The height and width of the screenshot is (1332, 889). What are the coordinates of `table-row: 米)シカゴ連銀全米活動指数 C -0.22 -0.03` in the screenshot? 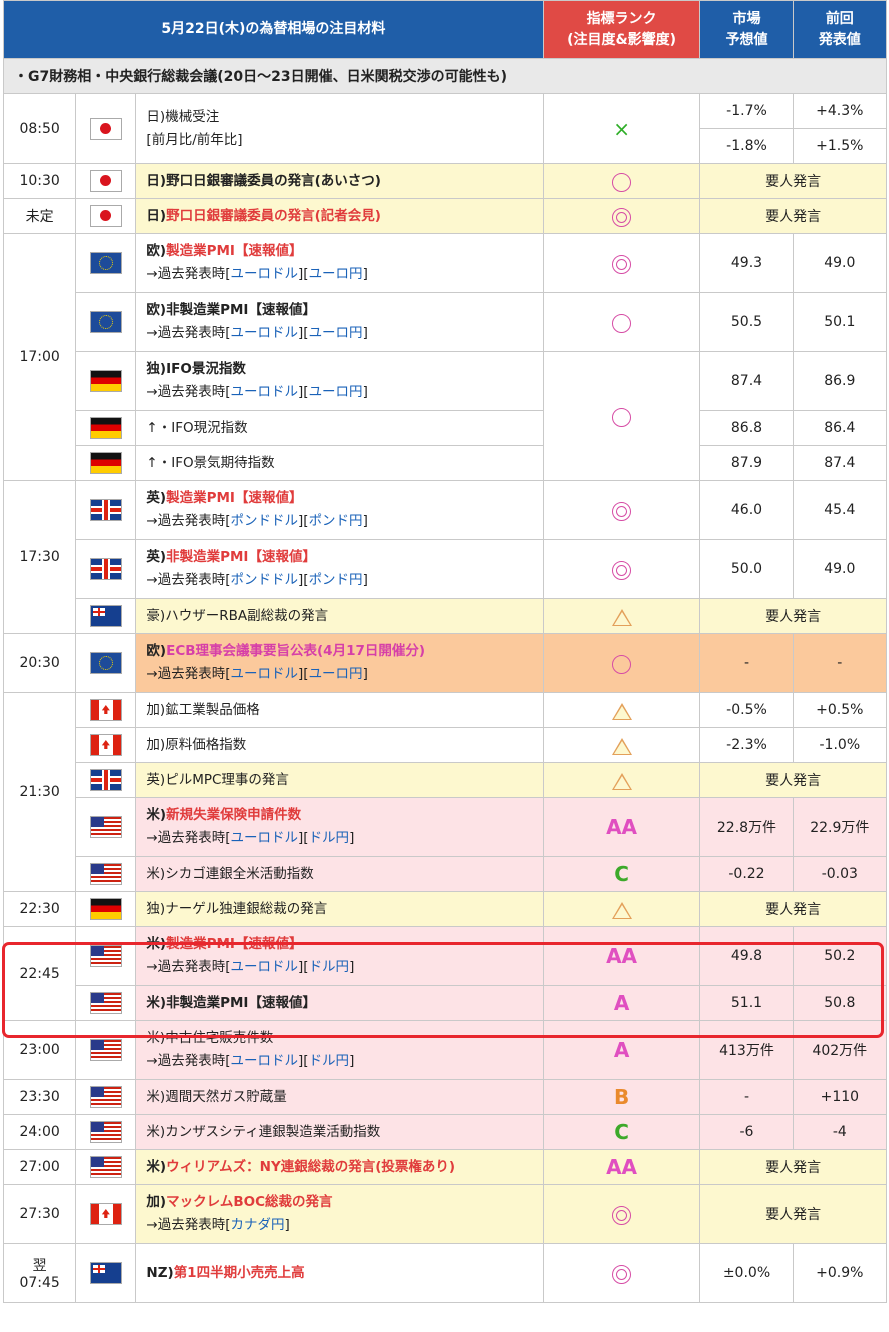 It's located at (446, 874).